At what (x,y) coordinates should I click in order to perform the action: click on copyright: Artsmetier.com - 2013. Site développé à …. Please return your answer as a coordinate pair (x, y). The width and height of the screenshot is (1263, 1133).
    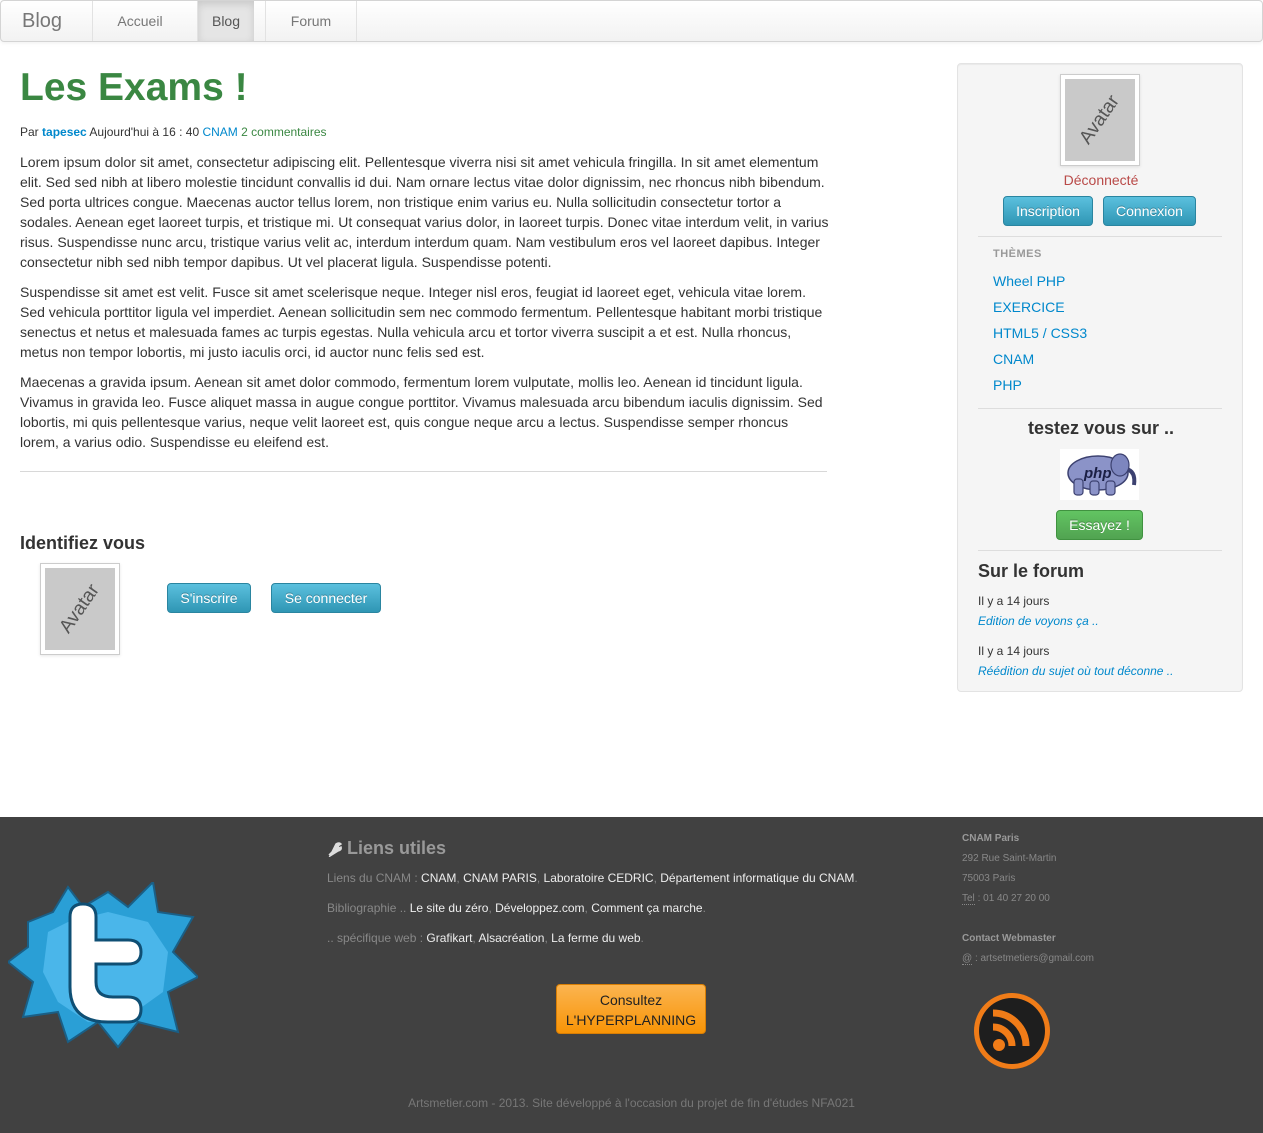
    Looking at the image, I should click on (631, 1103).